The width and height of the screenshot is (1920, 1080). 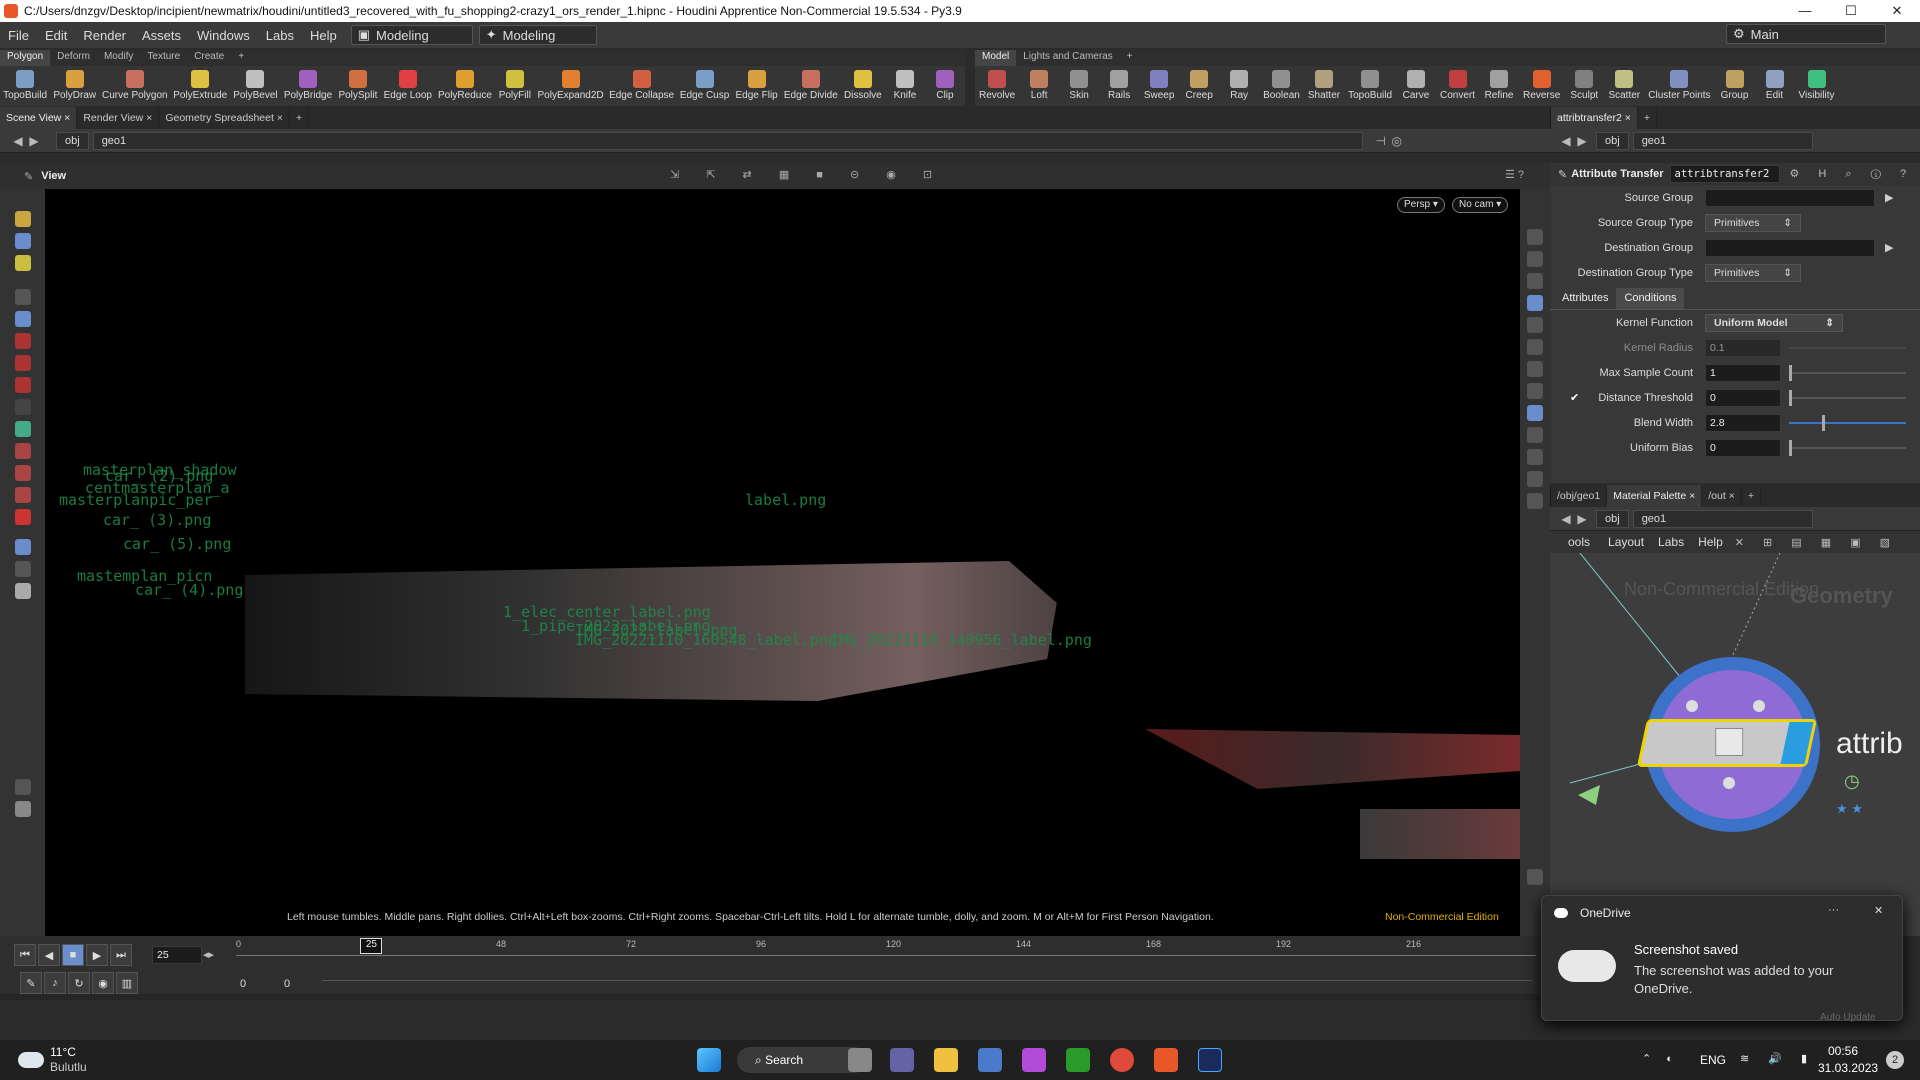 I want to click on source-group-field, so click(x=1790, y=197).